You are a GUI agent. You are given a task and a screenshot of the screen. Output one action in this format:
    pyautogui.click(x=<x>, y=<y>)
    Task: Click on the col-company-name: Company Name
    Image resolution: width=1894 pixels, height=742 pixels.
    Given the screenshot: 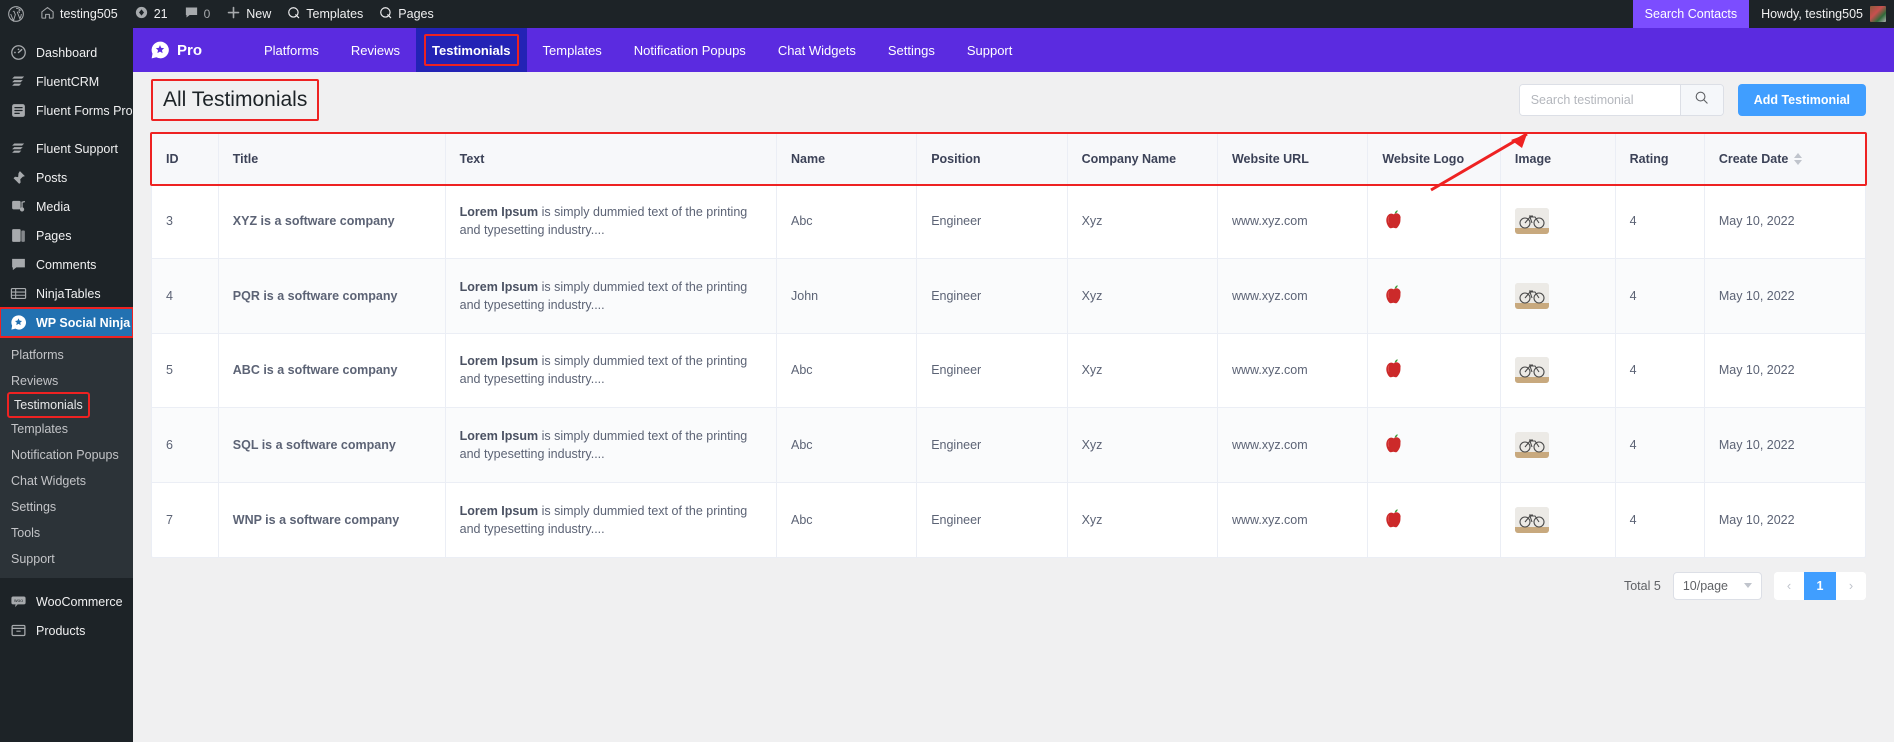 What is the action you would take?
    pyautogui.click(x=1142, y=159)
    